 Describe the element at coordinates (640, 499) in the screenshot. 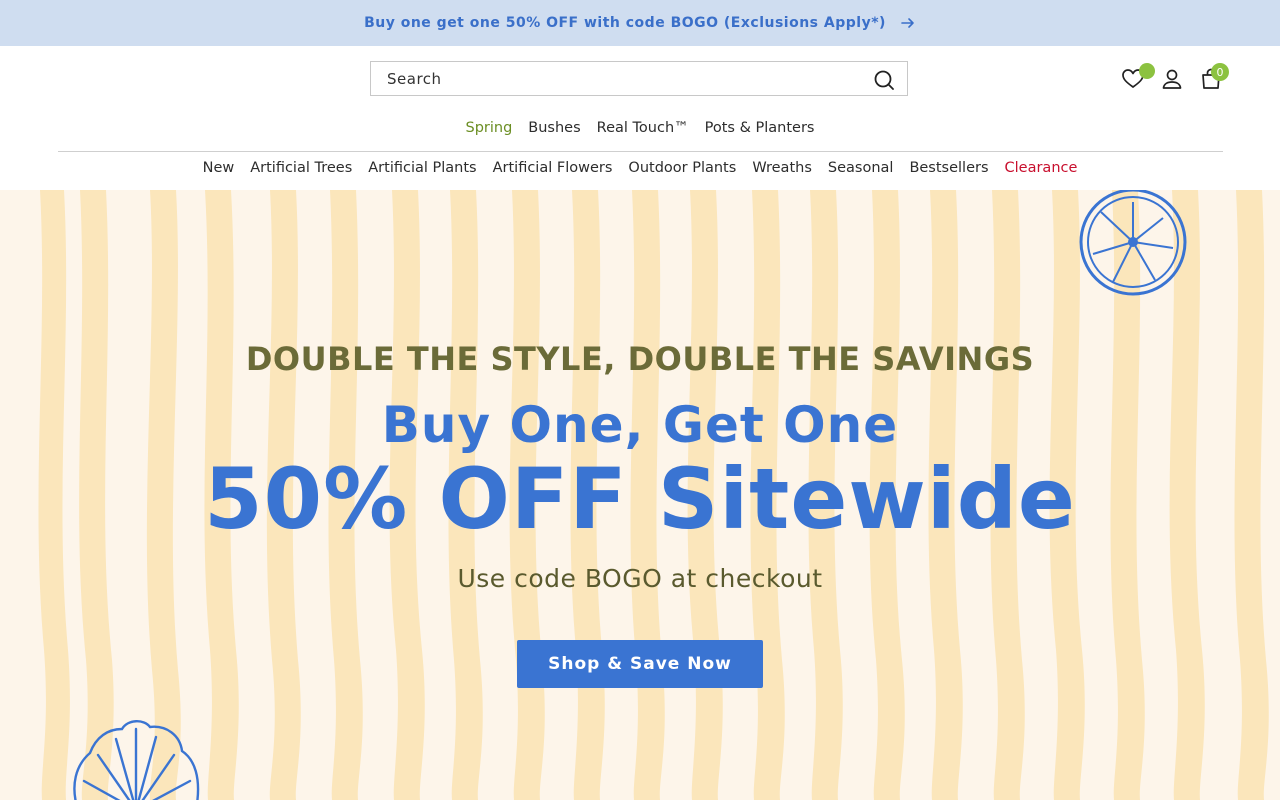

I see `hero-offer: 50% OFF Sitewide` at that location.